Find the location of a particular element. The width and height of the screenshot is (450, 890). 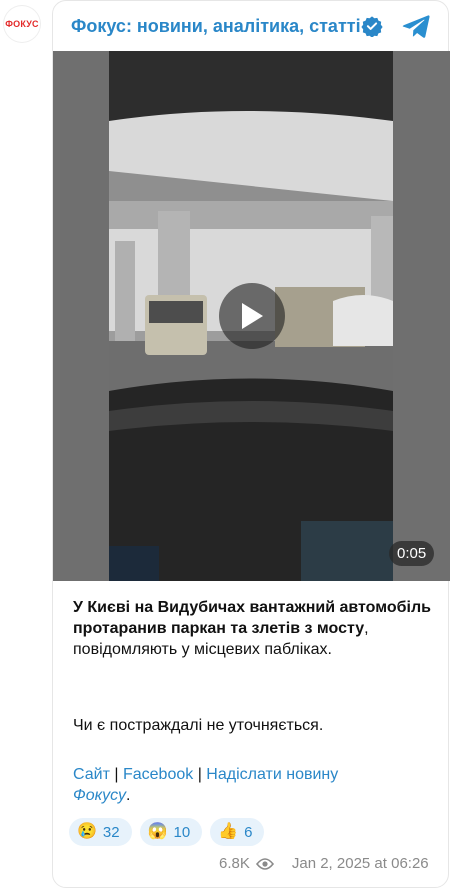

reaction-scream: 😱 10 is located at coordinates (171, 832).